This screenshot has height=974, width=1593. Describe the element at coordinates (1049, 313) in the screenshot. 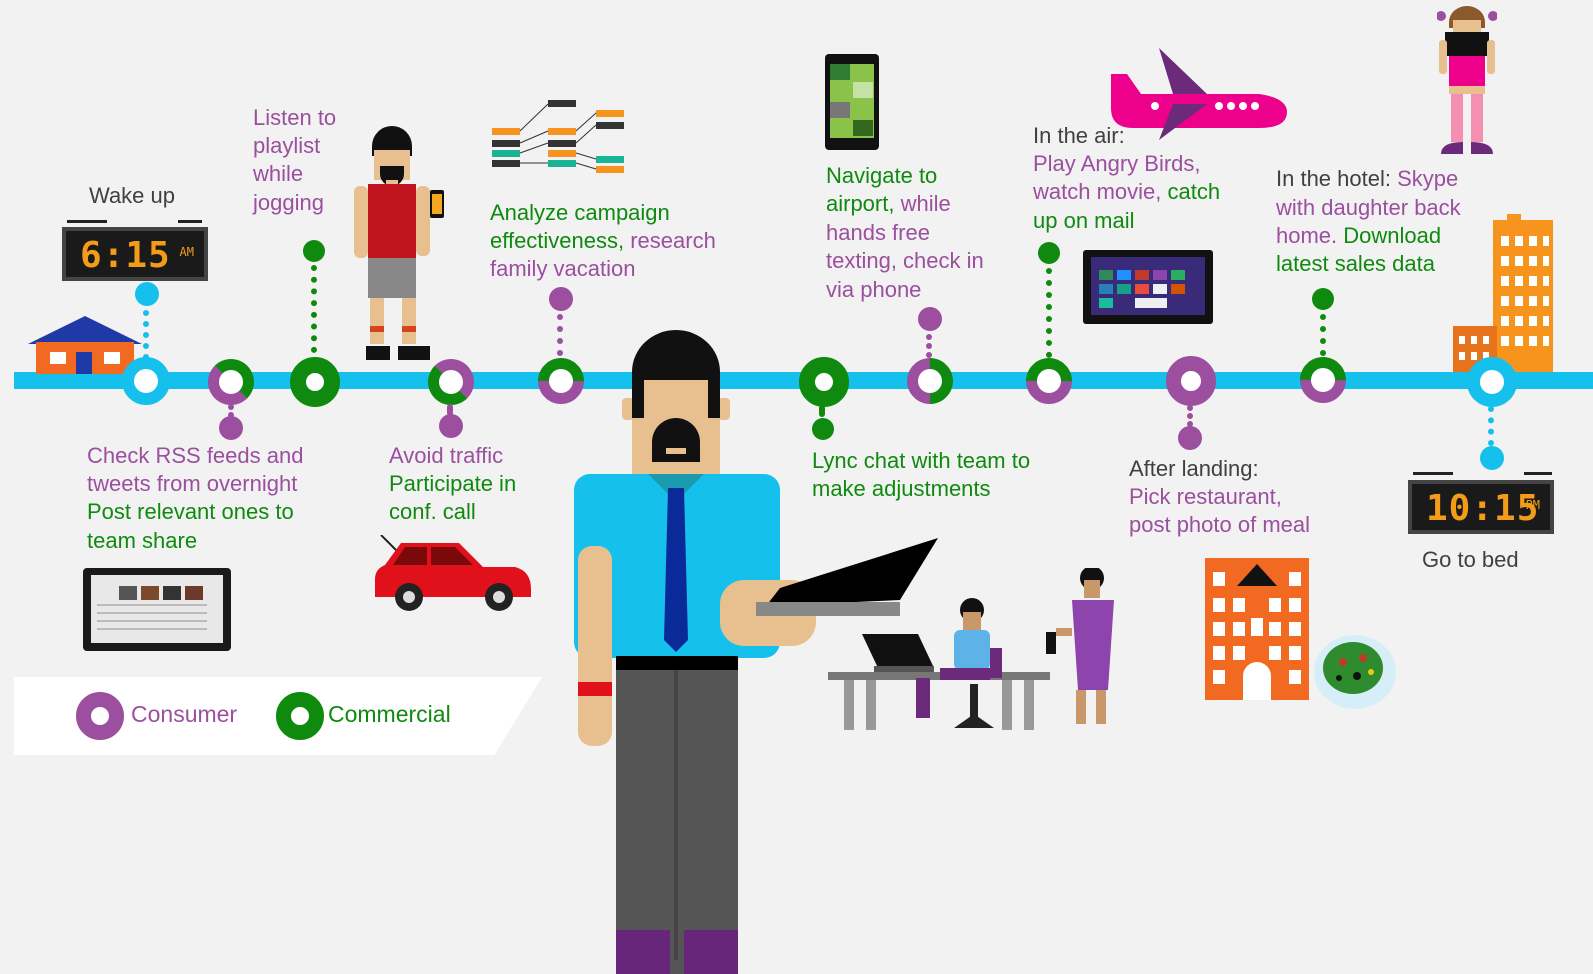

I see `air-connector` at that location.